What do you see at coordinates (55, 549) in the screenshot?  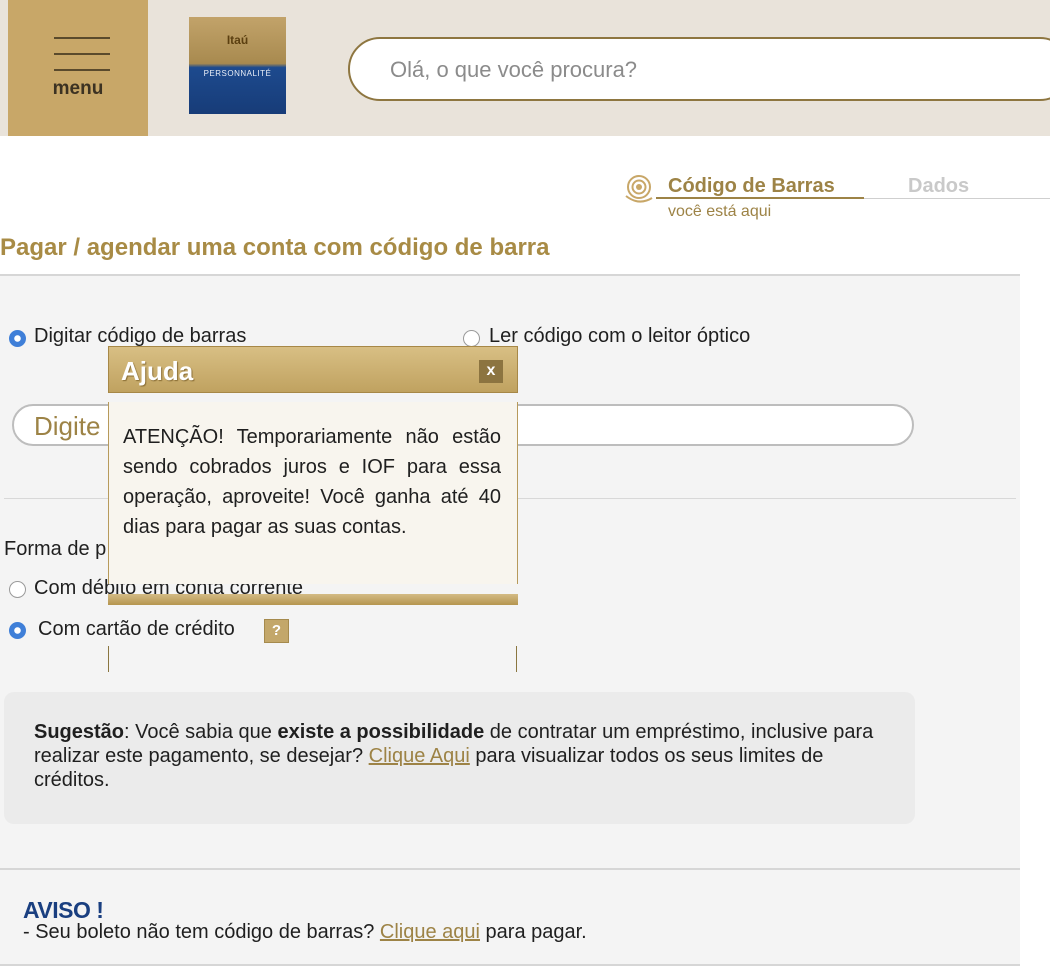 I see `payment-method-label: Forma de p` at bounding box center [55, 549].